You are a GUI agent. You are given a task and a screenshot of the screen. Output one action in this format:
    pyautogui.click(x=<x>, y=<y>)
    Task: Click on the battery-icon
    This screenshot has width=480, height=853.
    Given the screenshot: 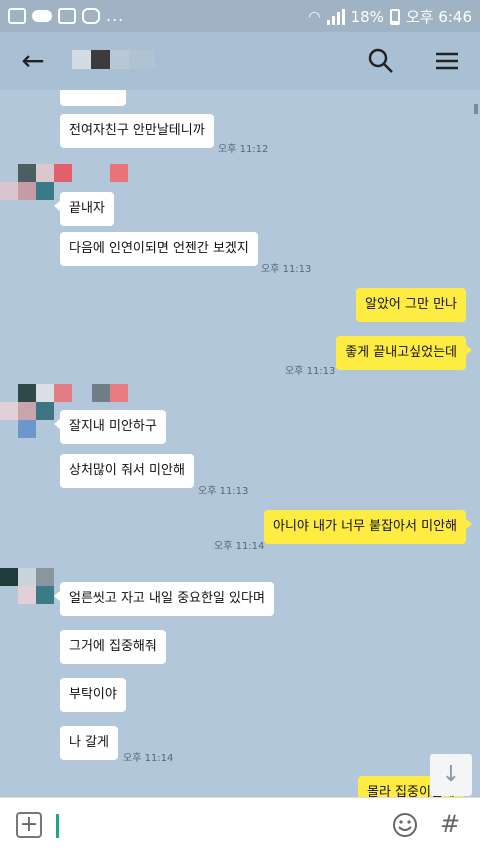 What is the action you would take?
    pyautogui.click(x=394, y=16)
    